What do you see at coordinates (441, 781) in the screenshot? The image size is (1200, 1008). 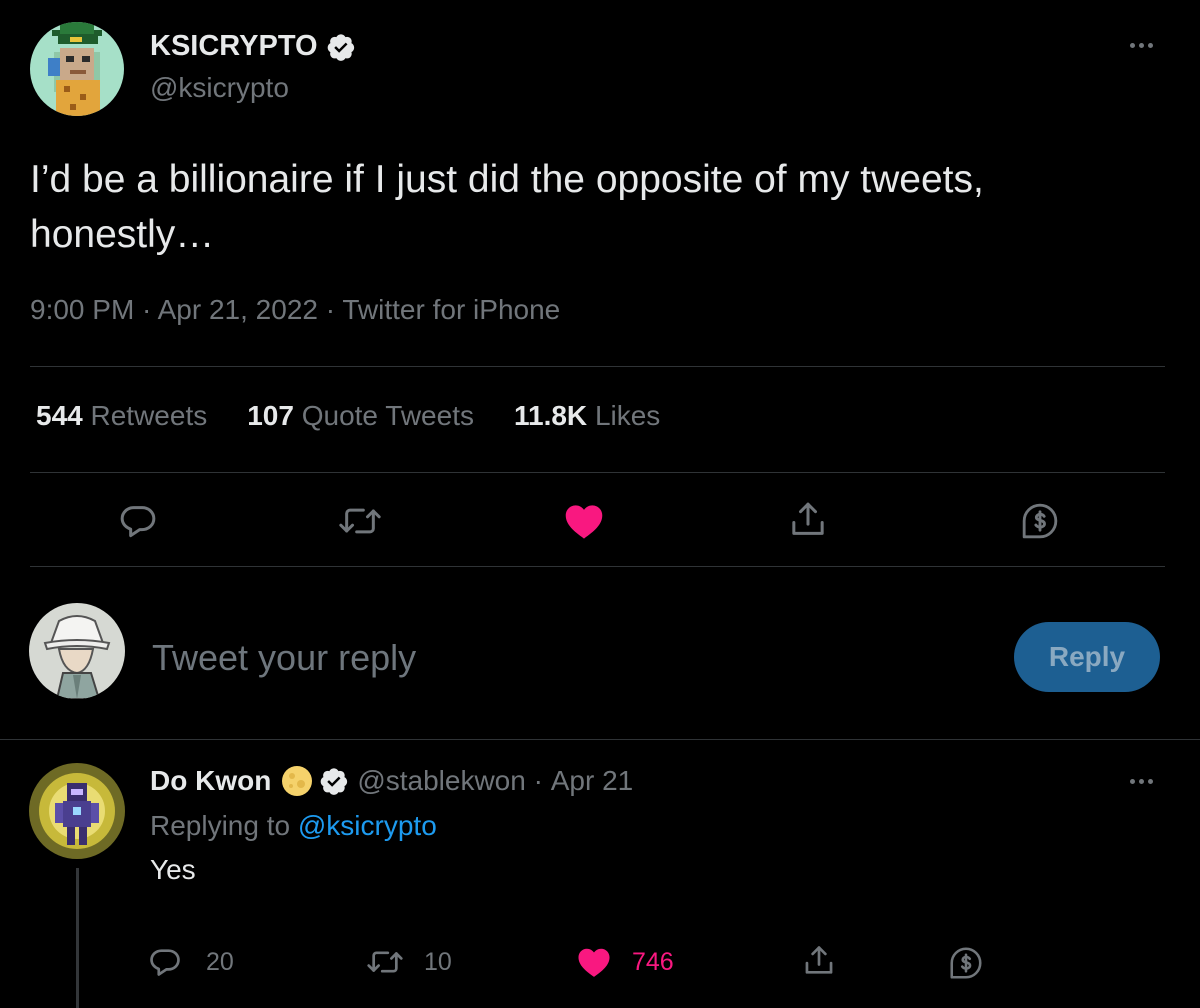 I see `reply-handle: @stablekwon` at bounding box center [441, 781].